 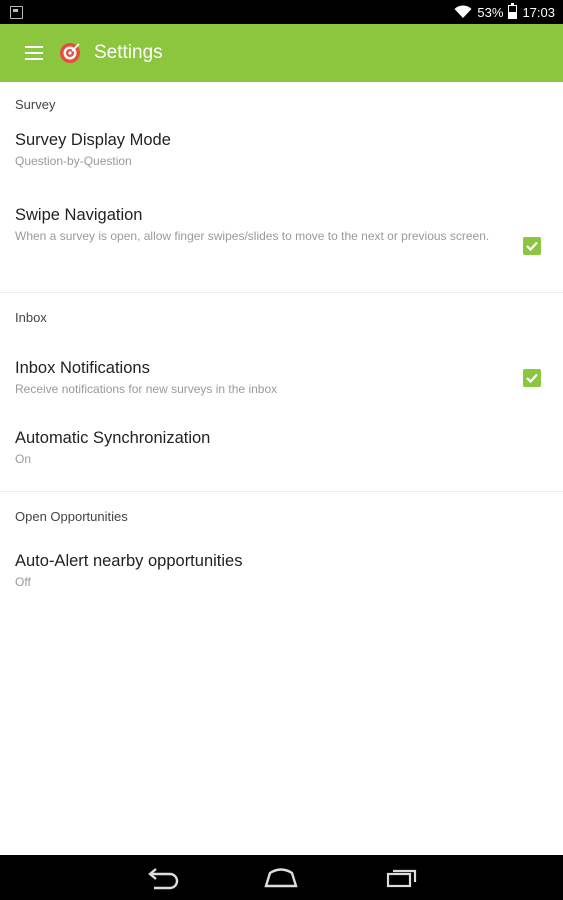 I want to click on pref-auto-alert-opportunities: Auto-Alert nearby opportunities Off, so click(x=281, y=576).